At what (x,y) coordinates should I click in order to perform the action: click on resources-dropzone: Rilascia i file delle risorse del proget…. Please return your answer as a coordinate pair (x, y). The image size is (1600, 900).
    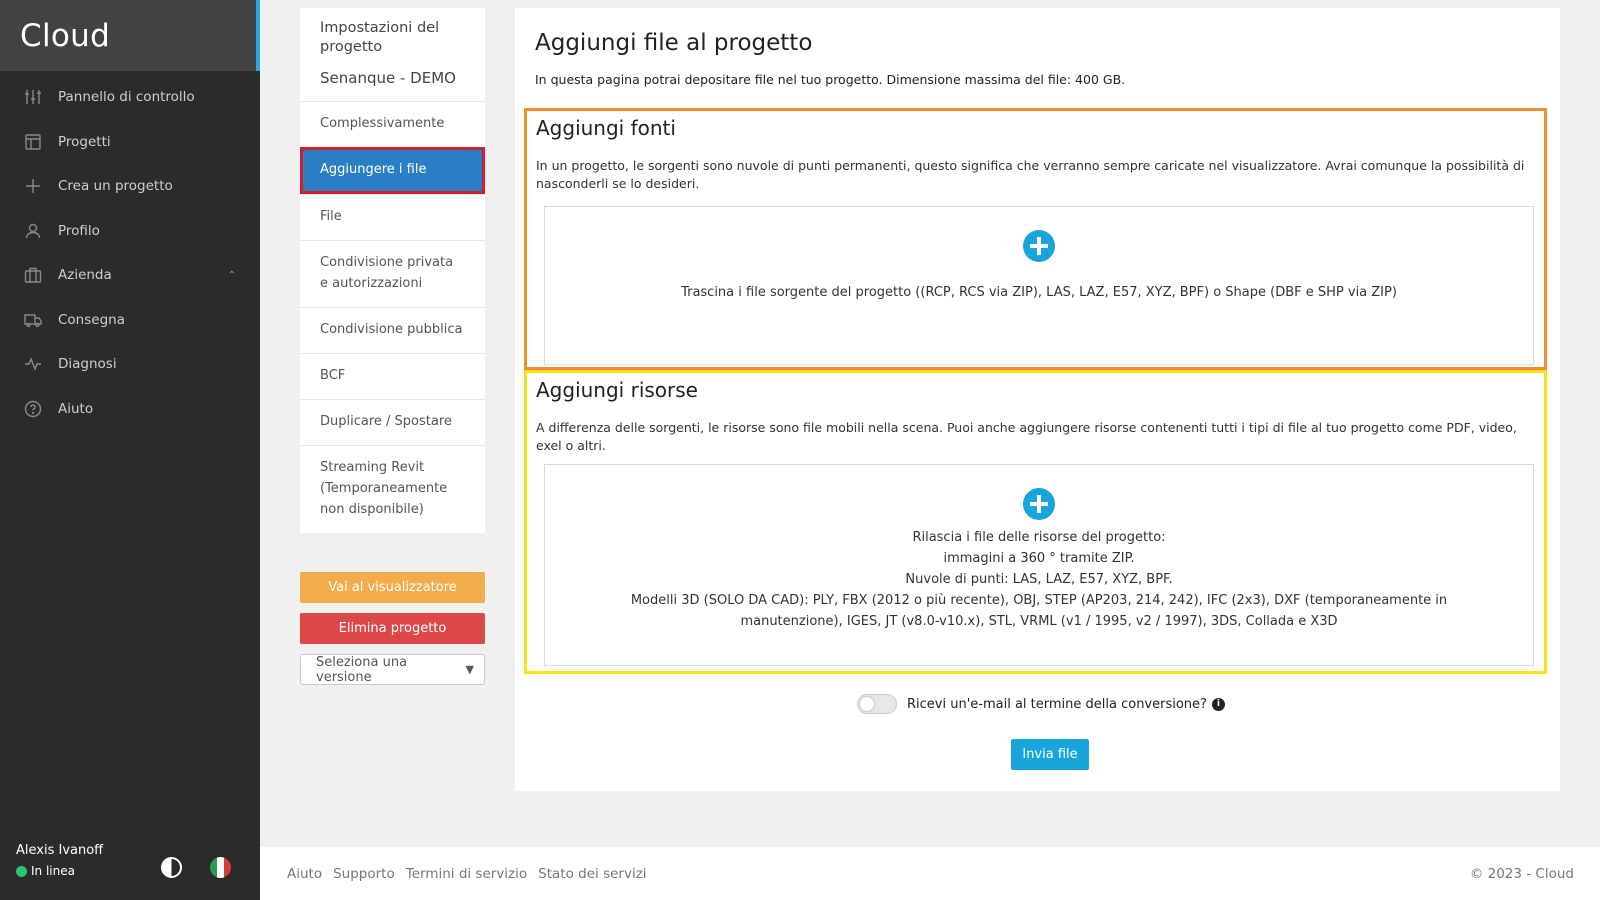
    Looking at the image, I should click on (1039, 565).